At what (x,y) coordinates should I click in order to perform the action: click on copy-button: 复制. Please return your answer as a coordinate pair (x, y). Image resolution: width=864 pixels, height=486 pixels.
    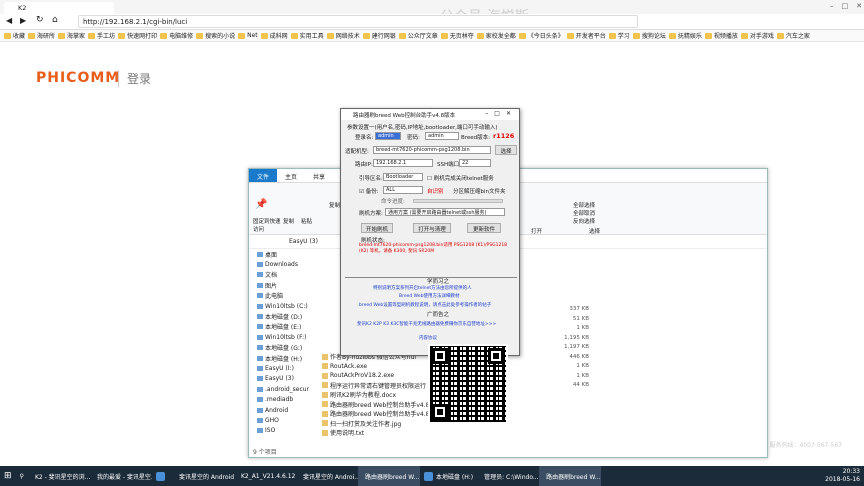
    Looking at the image, I should click on (288, 221).